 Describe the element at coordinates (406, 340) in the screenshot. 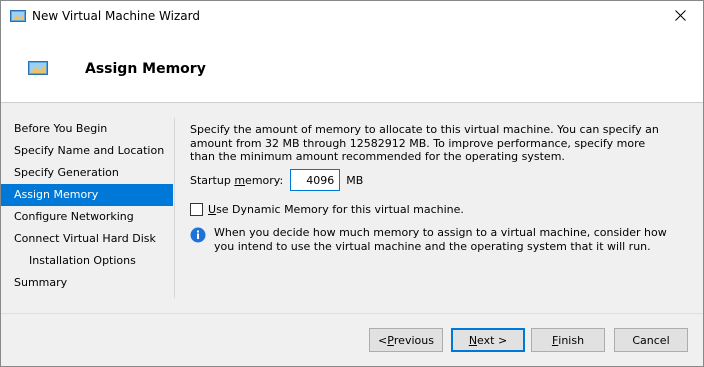

I see `previous-button: < Previous` at that location.